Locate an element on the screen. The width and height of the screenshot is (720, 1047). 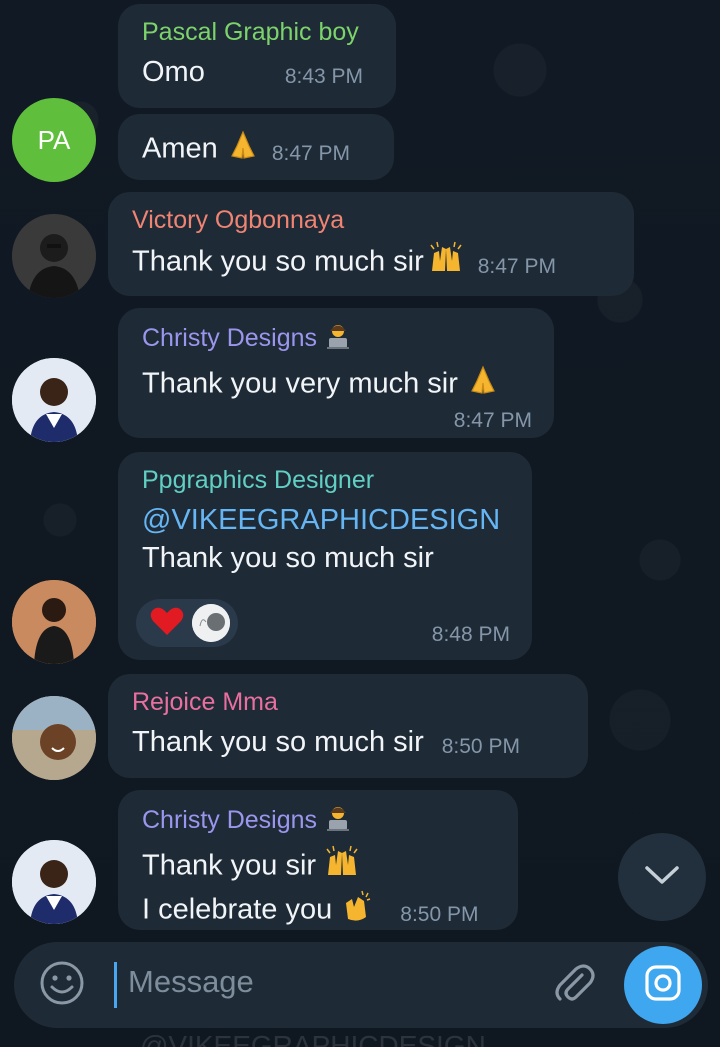
reaction-chip is located at coordinates (187, 623).